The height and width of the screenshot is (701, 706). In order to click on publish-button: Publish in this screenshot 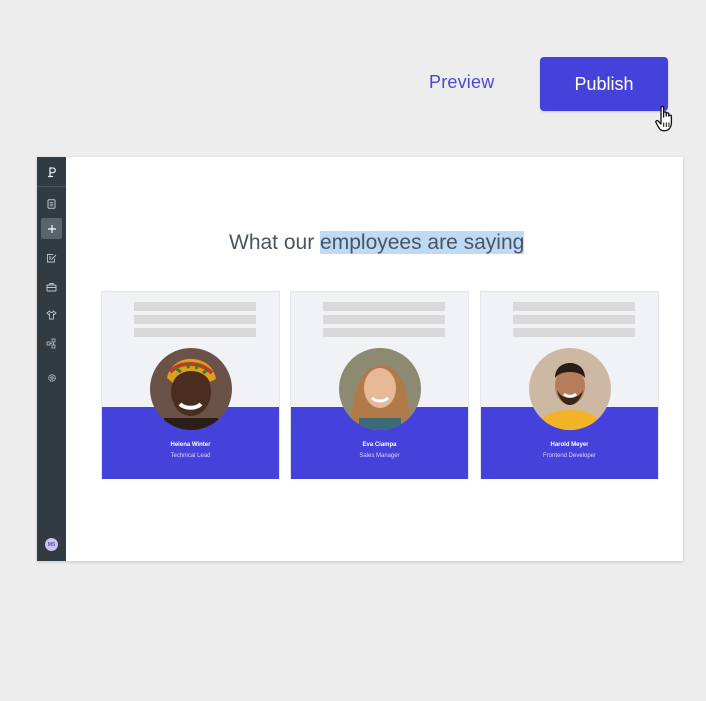, I will do `click(604, 84)`.